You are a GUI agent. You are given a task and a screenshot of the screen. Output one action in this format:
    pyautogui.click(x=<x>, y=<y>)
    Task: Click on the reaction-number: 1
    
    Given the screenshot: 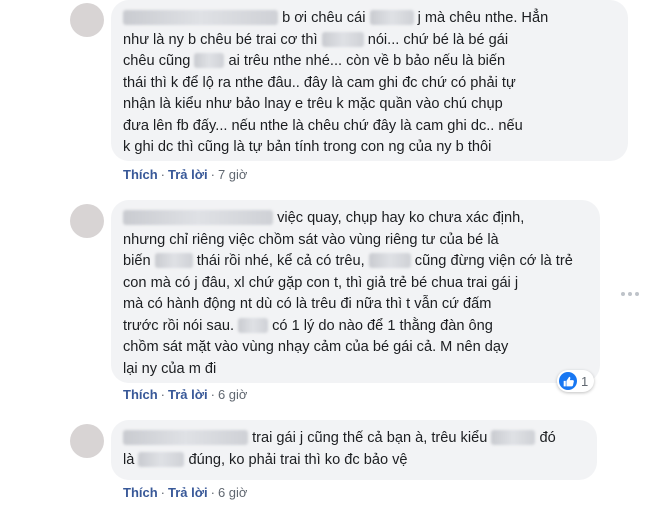 What is the action you would take?
    pyautogui.click(x=585, y=381)
    